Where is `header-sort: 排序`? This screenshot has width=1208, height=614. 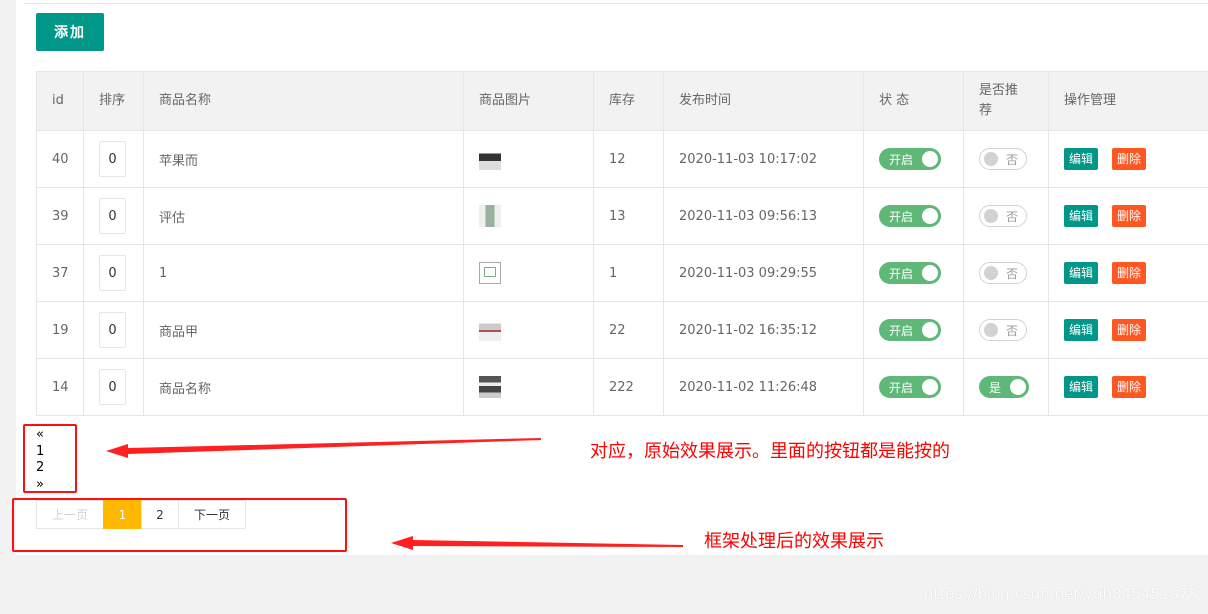 header-sort: 排序 is located at coordinates (113, 101).